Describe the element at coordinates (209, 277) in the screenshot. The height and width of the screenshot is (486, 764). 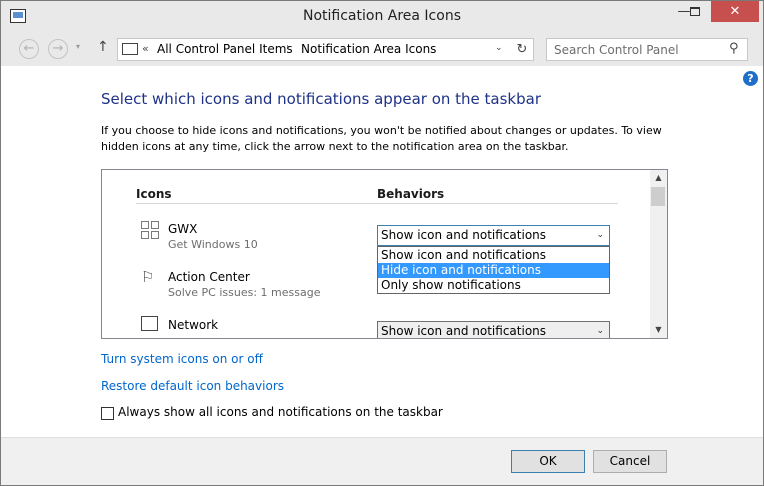
I see `row-action-center-name: Action Center` at that location.